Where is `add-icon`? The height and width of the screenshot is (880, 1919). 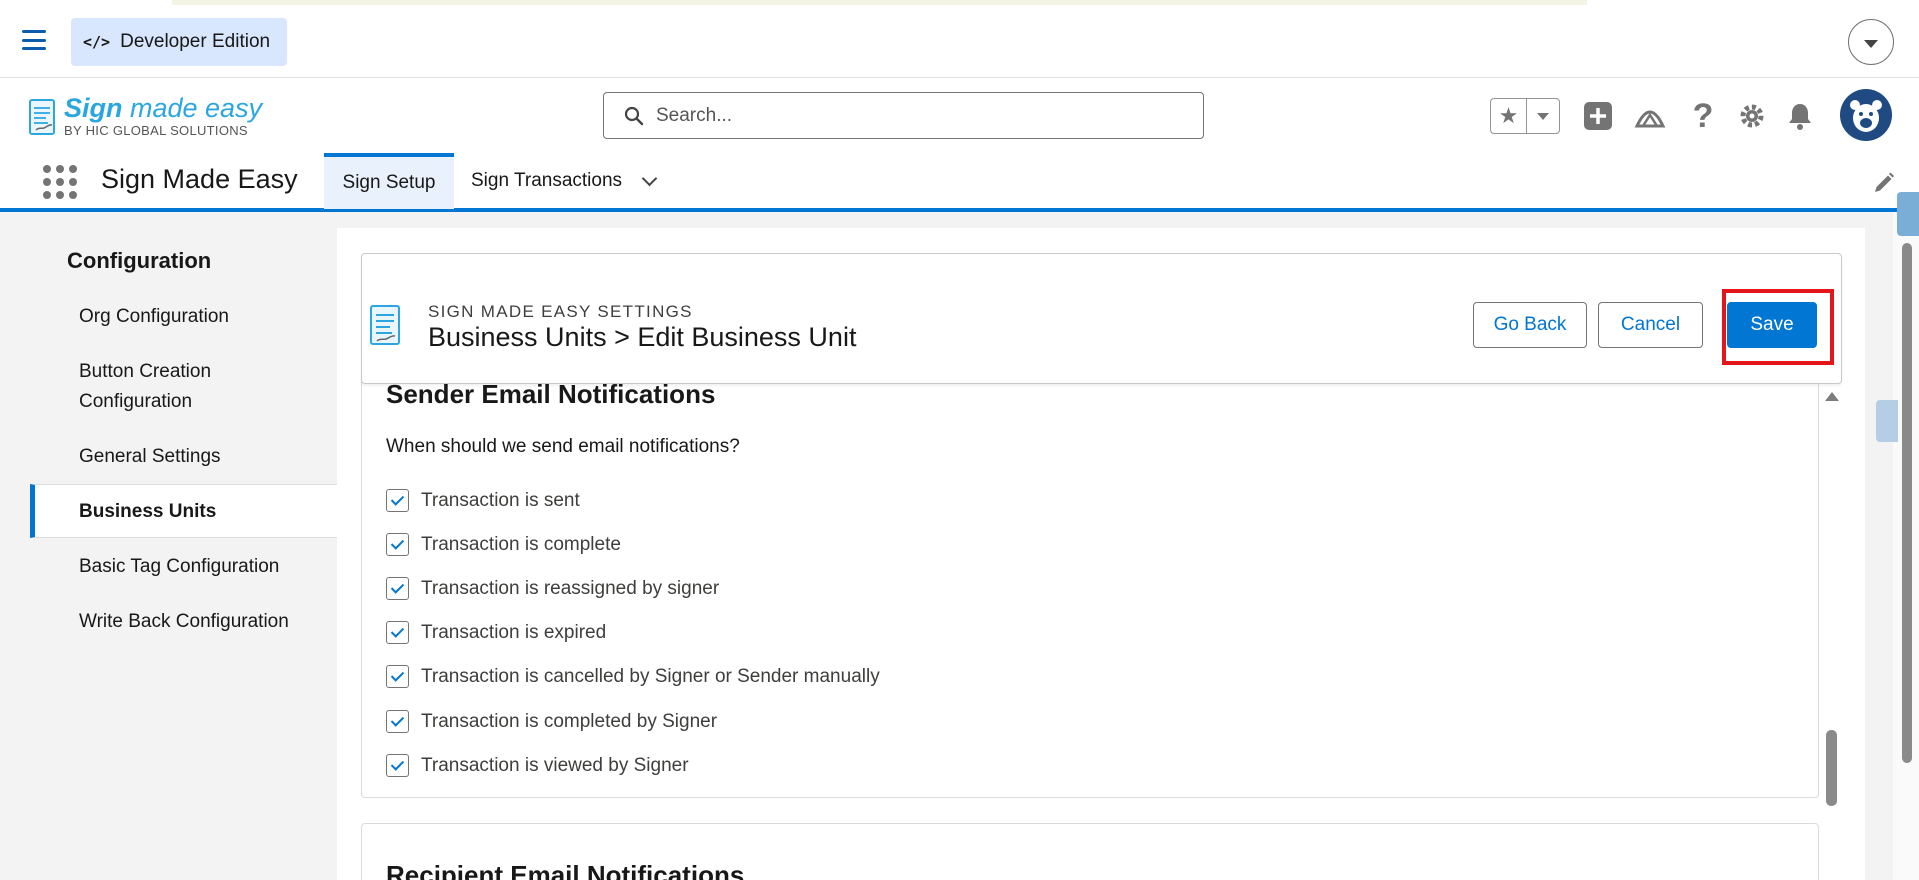
add-icon is located at coordinates (1598, 116).